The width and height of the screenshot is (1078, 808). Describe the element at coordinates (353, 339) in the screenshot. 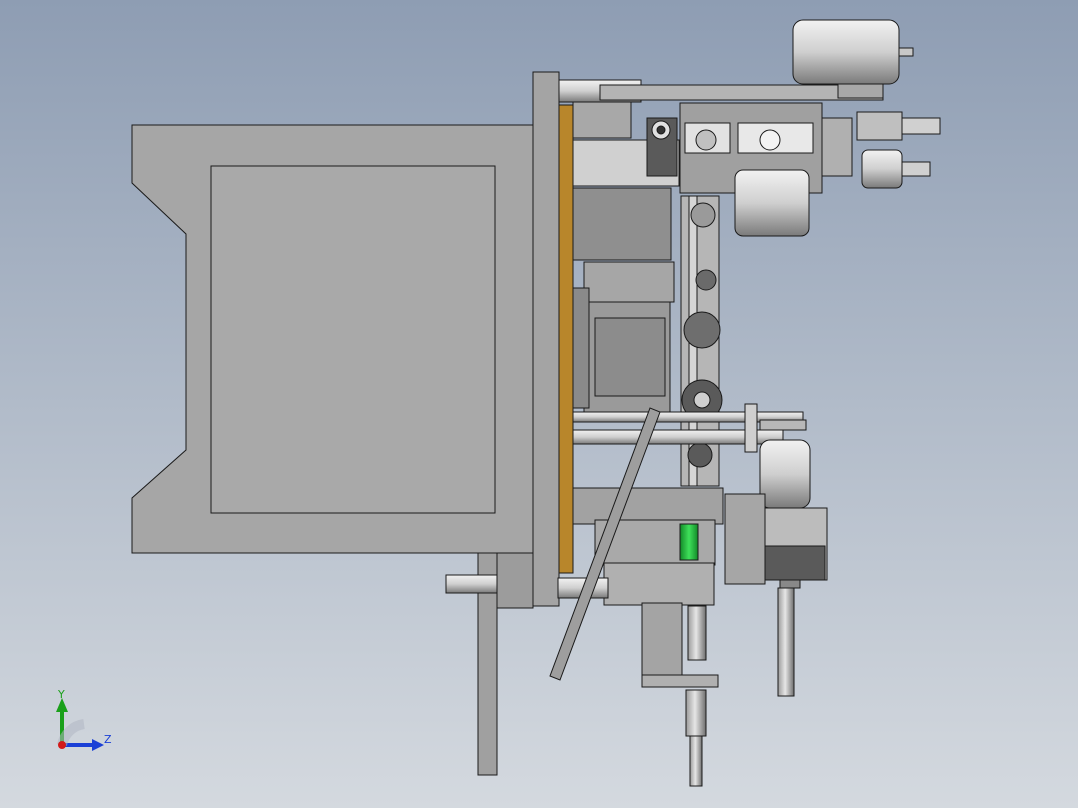

I see `enclosure-inner-panel` at that location.